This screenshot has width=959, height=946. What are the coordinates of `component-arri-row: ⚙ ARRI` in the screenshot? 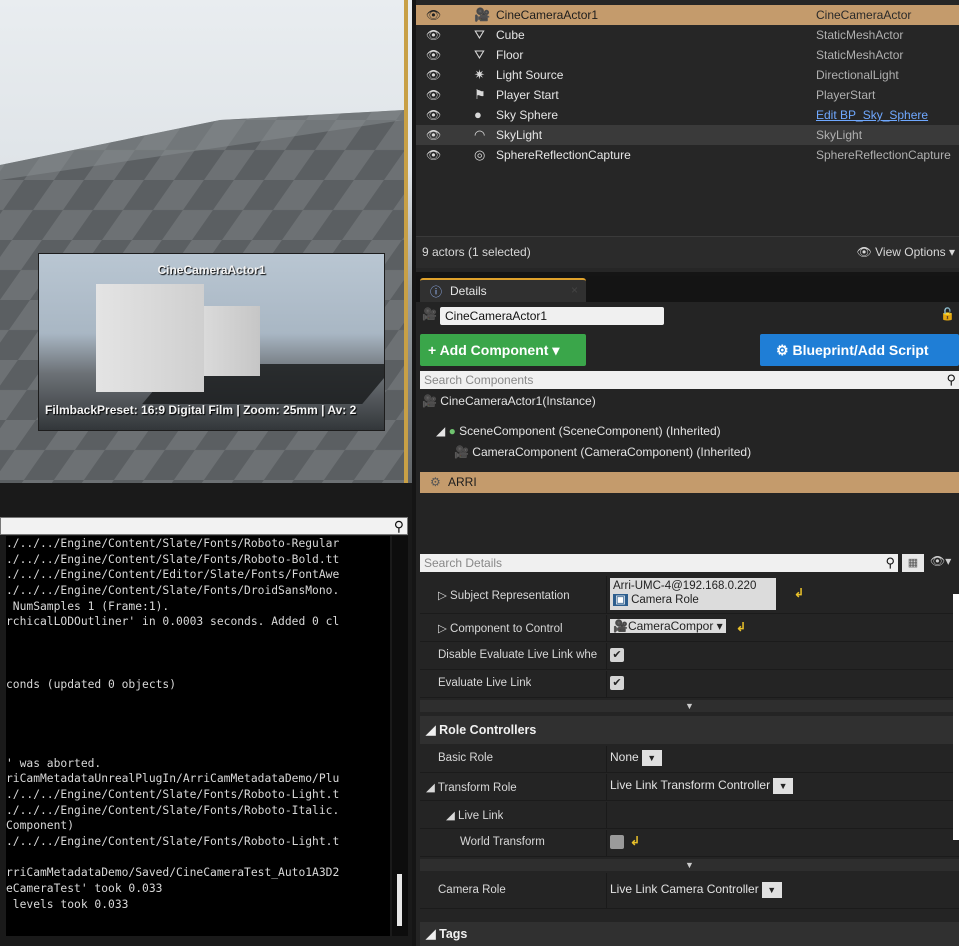 It's located at (689, 482).